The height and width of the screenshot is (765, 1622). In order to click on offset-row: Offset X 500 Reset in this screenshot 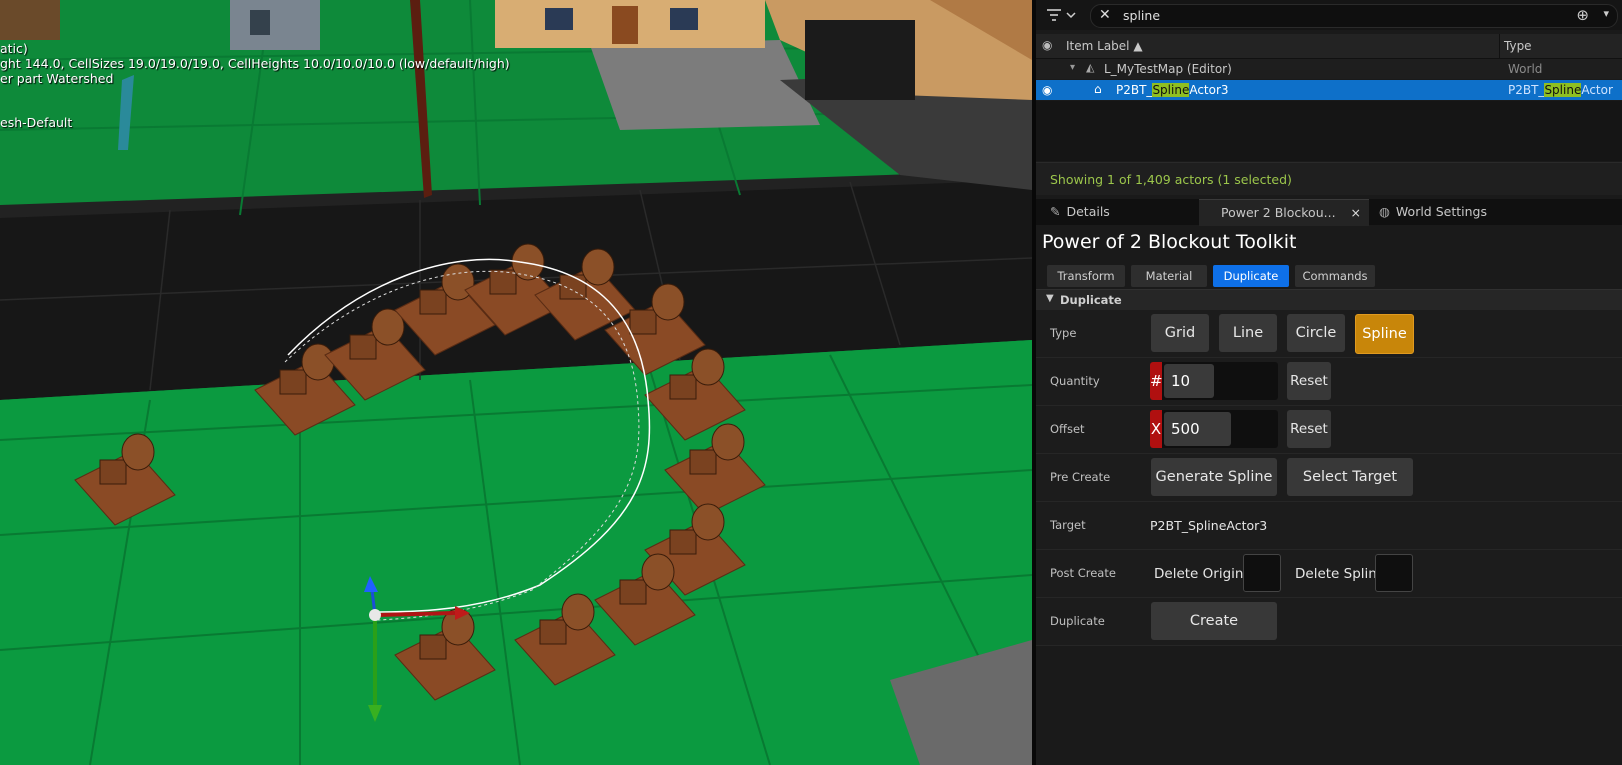, I will do `click(1329, 430)`.